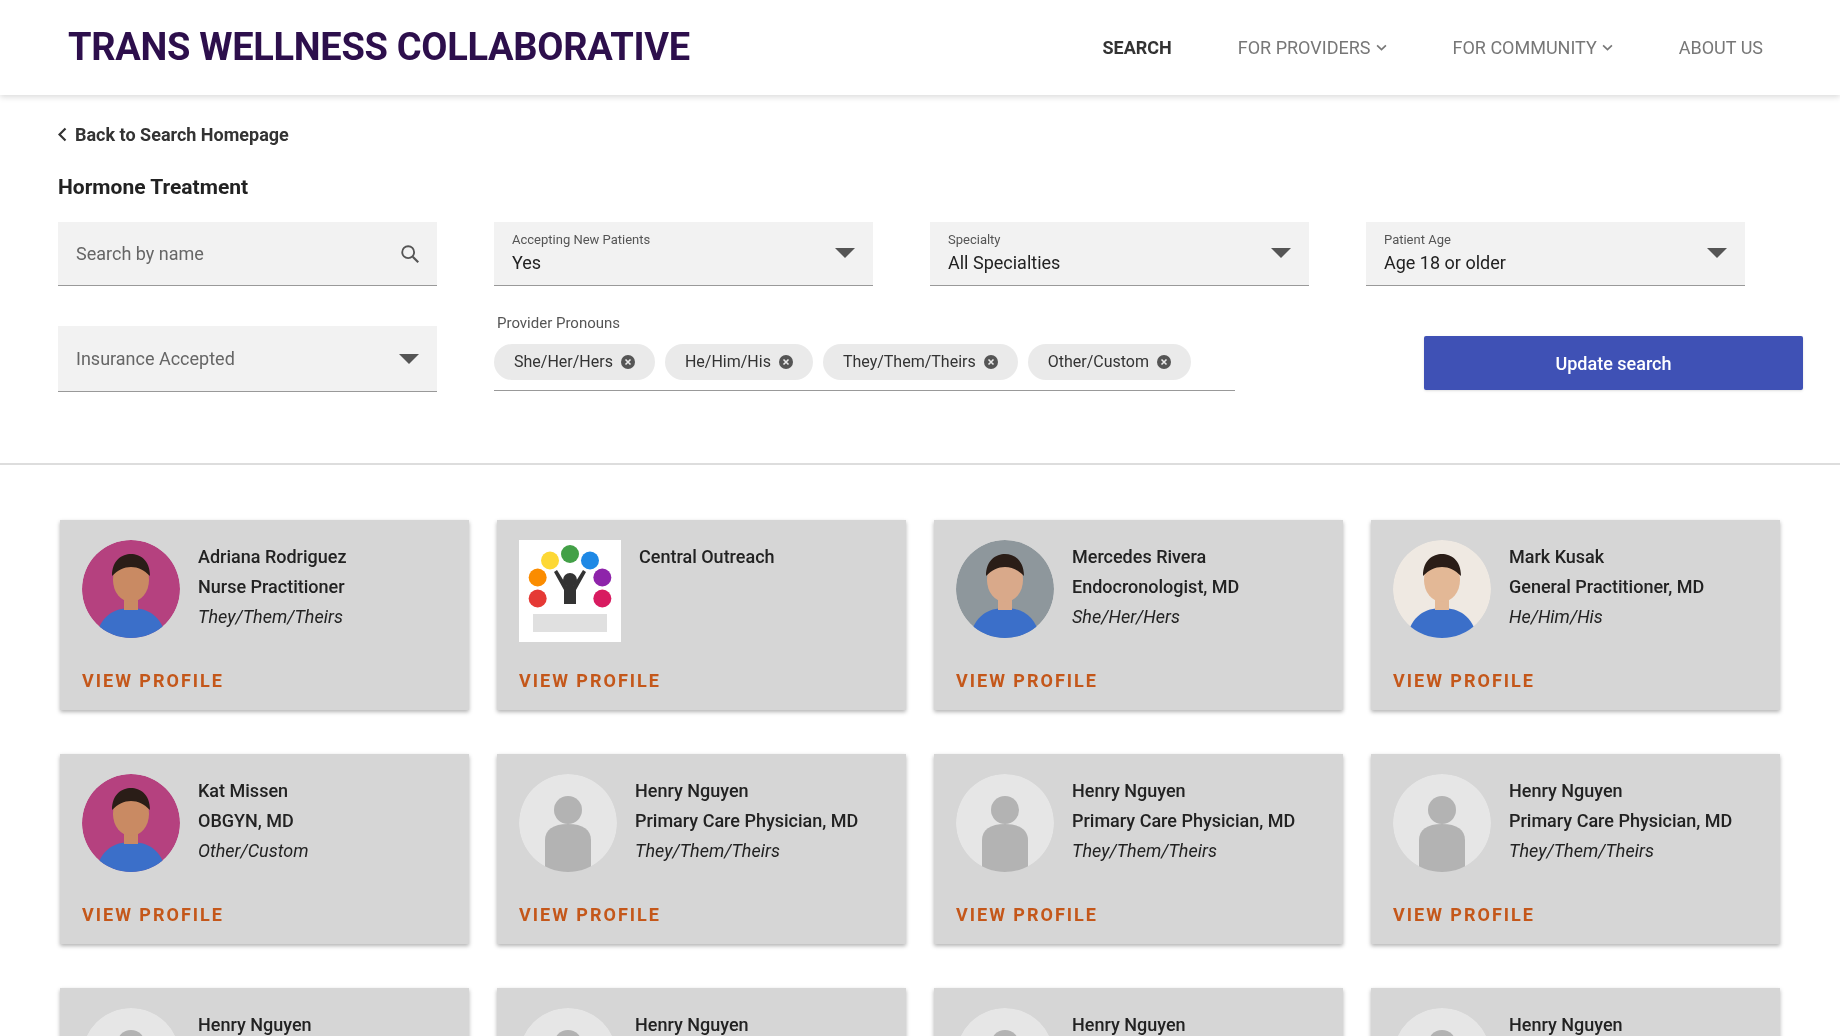  I want to click on provider-role: General Practitioner, MD, so click(1607, 587).